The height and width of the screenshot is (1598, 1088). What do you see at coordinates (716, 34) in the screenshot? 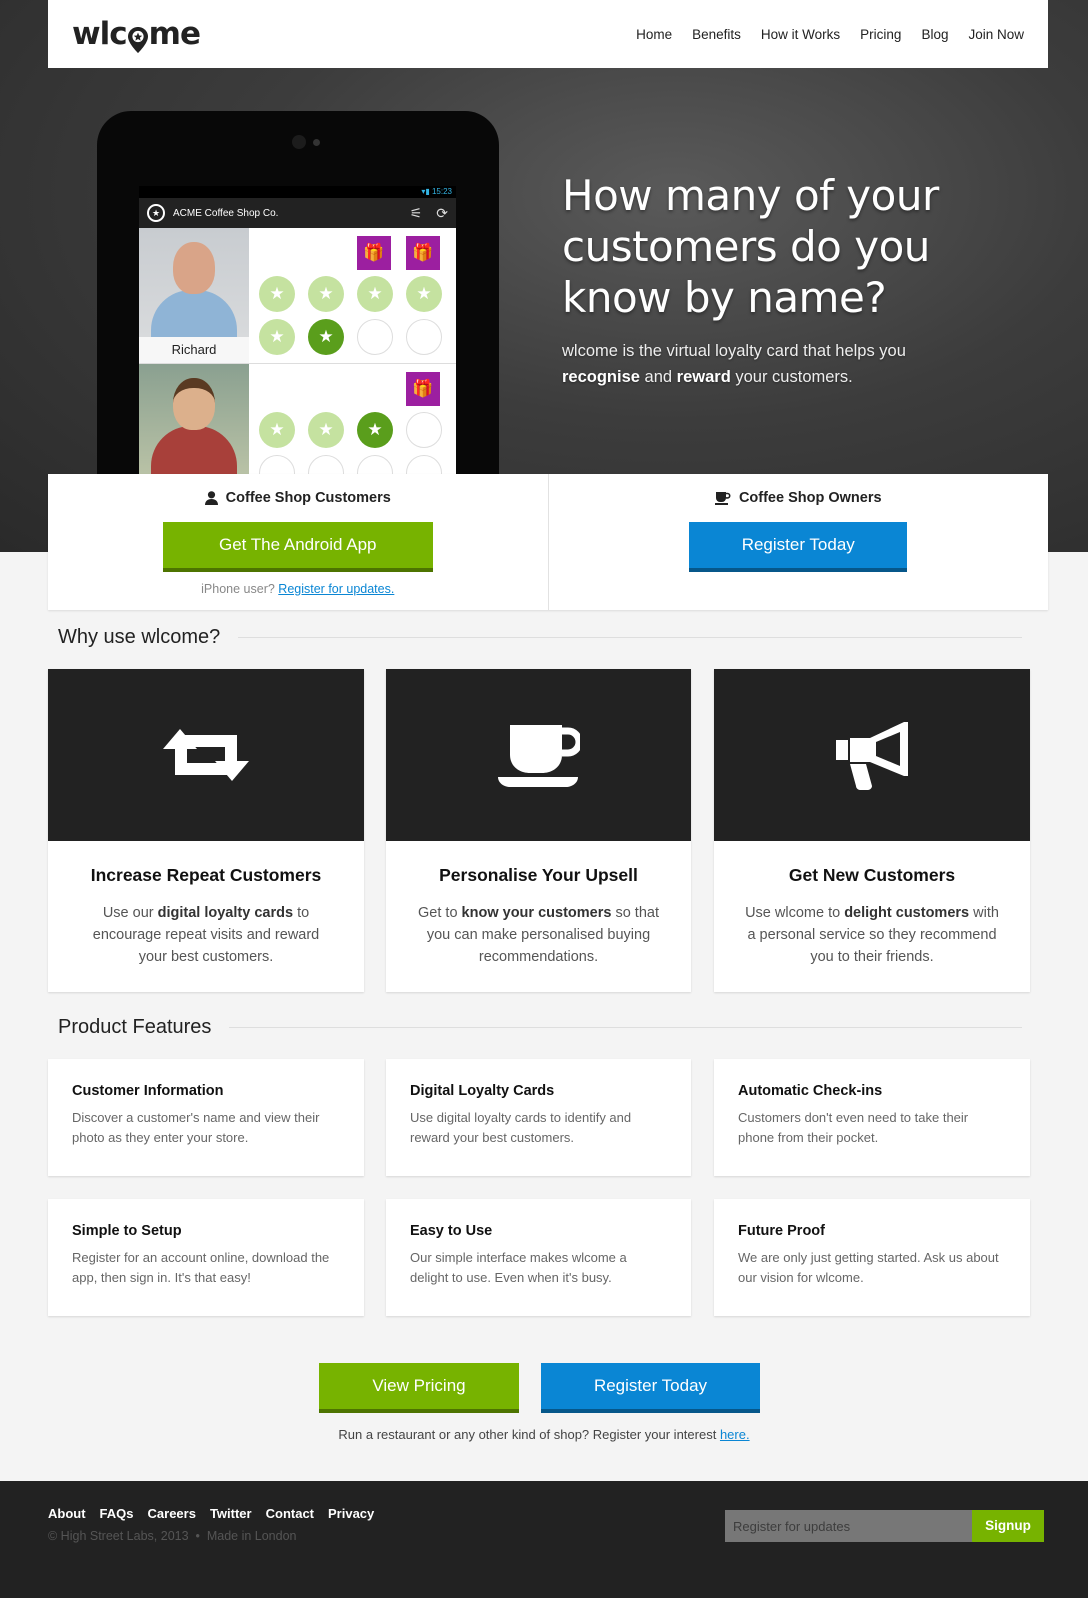
I see `nav-benefits: Benefits` at bounding box center [716, 34].